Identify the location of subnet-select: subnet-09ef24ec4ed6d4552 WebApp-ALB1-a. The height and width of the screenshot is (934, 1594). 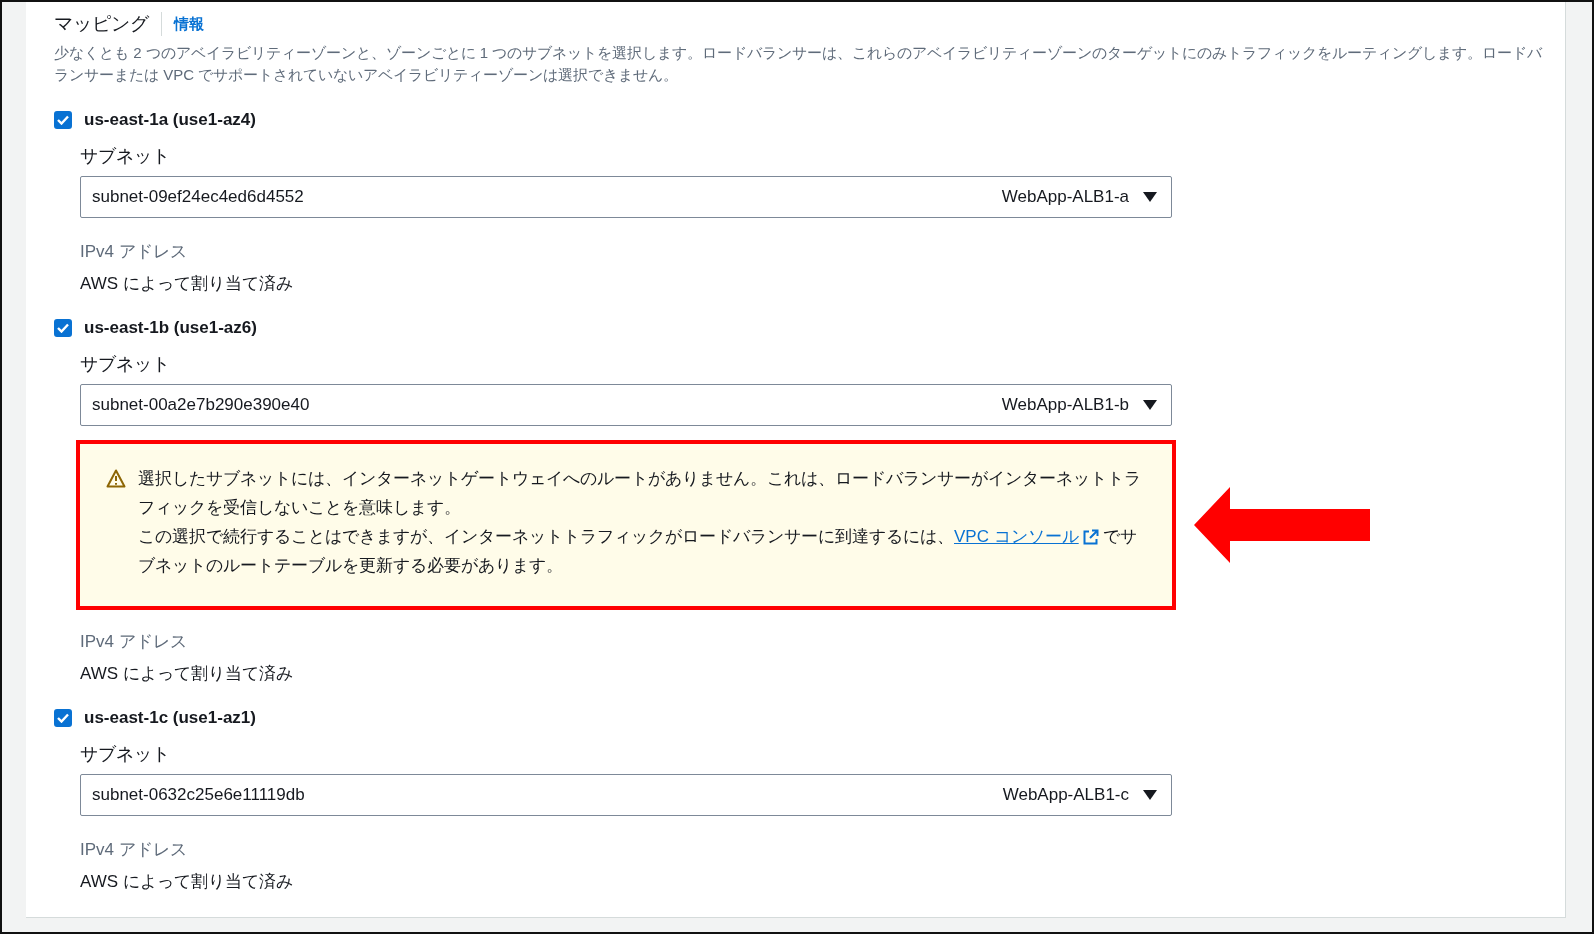
(626, 197).